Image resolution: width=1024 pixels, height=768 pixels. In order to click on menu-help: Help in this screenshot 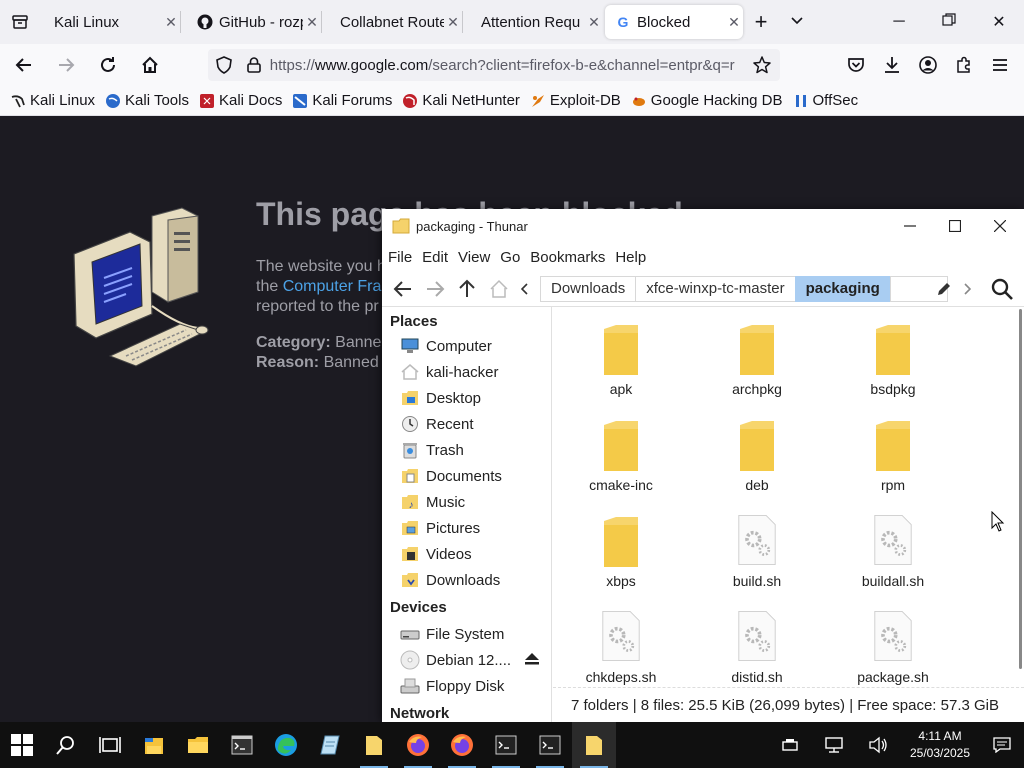, I will do `click(630, 257)`.